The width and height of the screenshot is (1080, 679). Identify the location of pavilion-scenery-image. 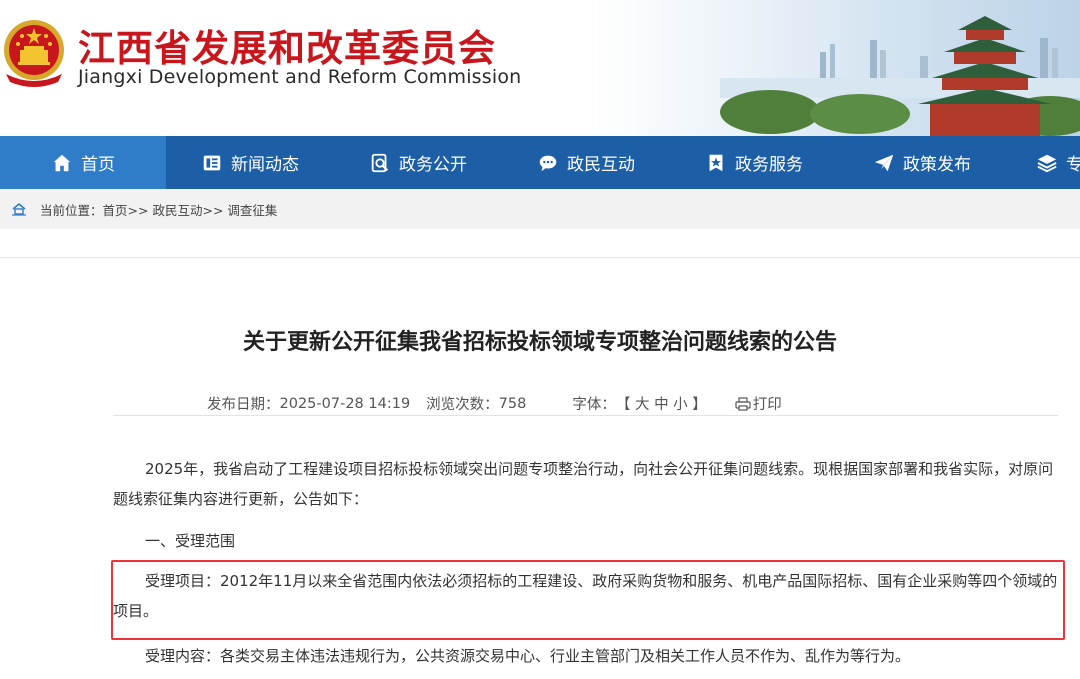
(900, 76).